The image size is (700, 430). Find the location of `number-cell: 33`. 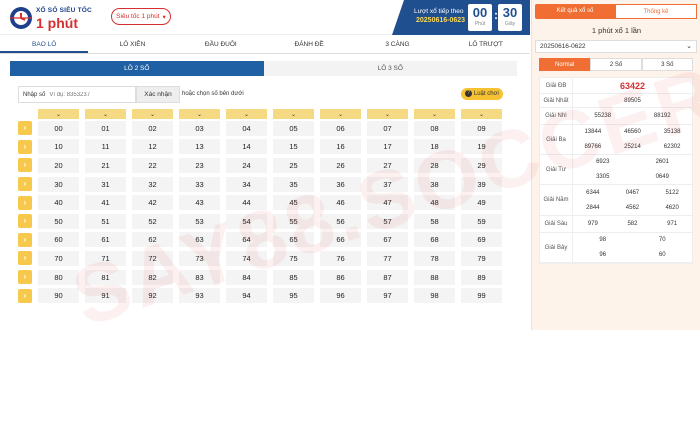

number-cell: 33 is located at coordinates (199, 184).